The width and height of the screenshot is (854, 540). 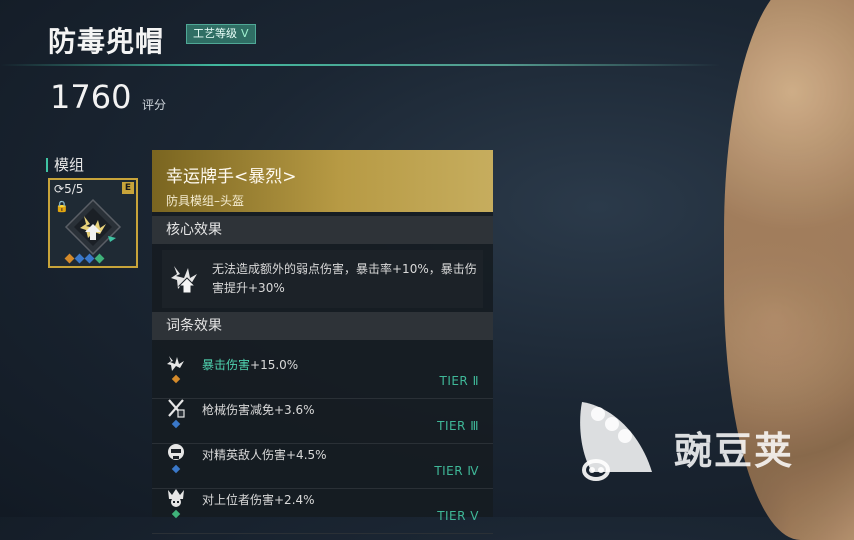 I want to click on affix-entry-4: 对上位者伤害+2.4% TIER Ⅴ, so click(x=322, y=511).